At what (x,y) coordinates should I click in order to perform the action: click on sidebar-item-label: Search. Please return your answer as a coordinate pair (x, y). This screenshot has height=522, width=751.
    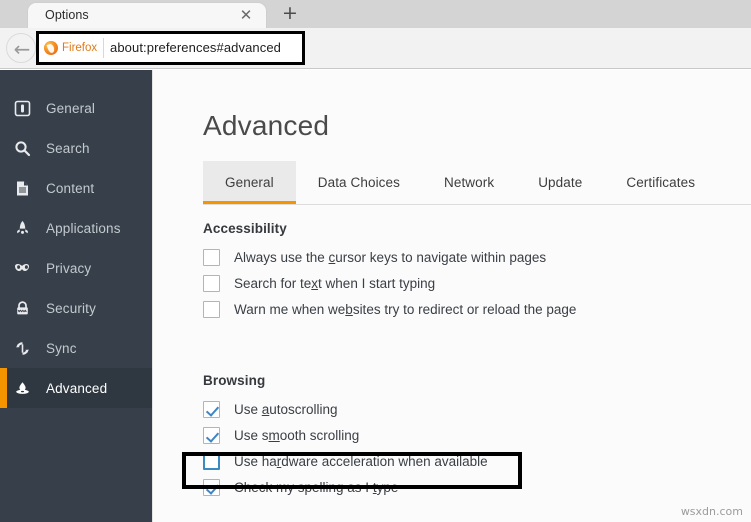
    Looking at the image, I should click on (68, 148).